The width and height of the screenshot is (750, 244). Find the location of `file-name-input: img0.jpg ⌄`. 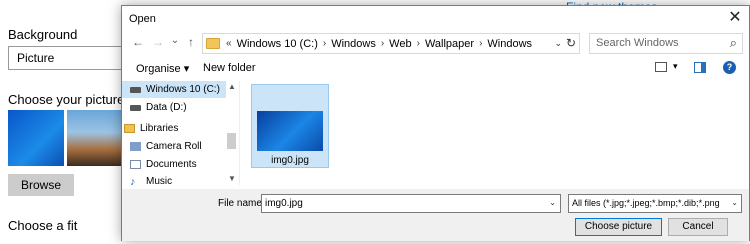

file-name-input: img0.jpg ⌄ is located at coordinates (411, 203).